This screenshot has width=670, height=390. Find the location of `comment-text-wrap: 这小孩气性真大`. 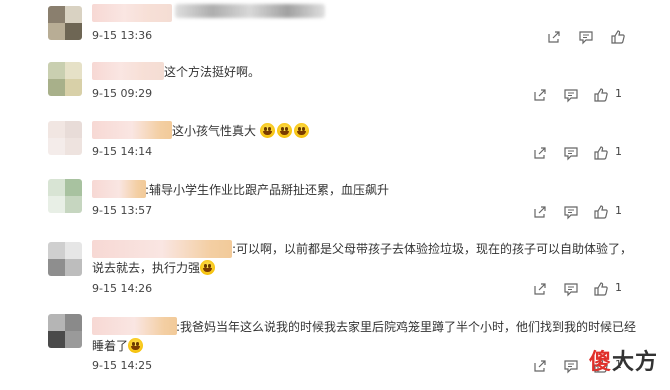

comment-text-wrap: 这小孩气性真大 is located at coordinates (241, 131).